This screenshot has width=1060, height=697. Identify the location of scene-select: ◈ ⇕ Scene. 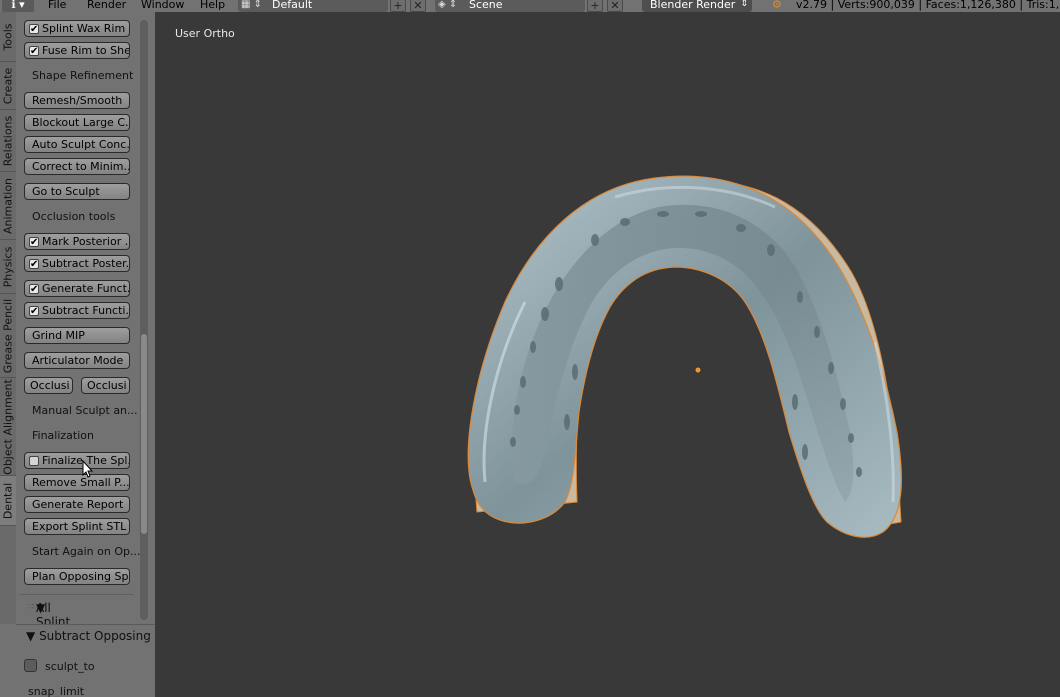
(510, 6).